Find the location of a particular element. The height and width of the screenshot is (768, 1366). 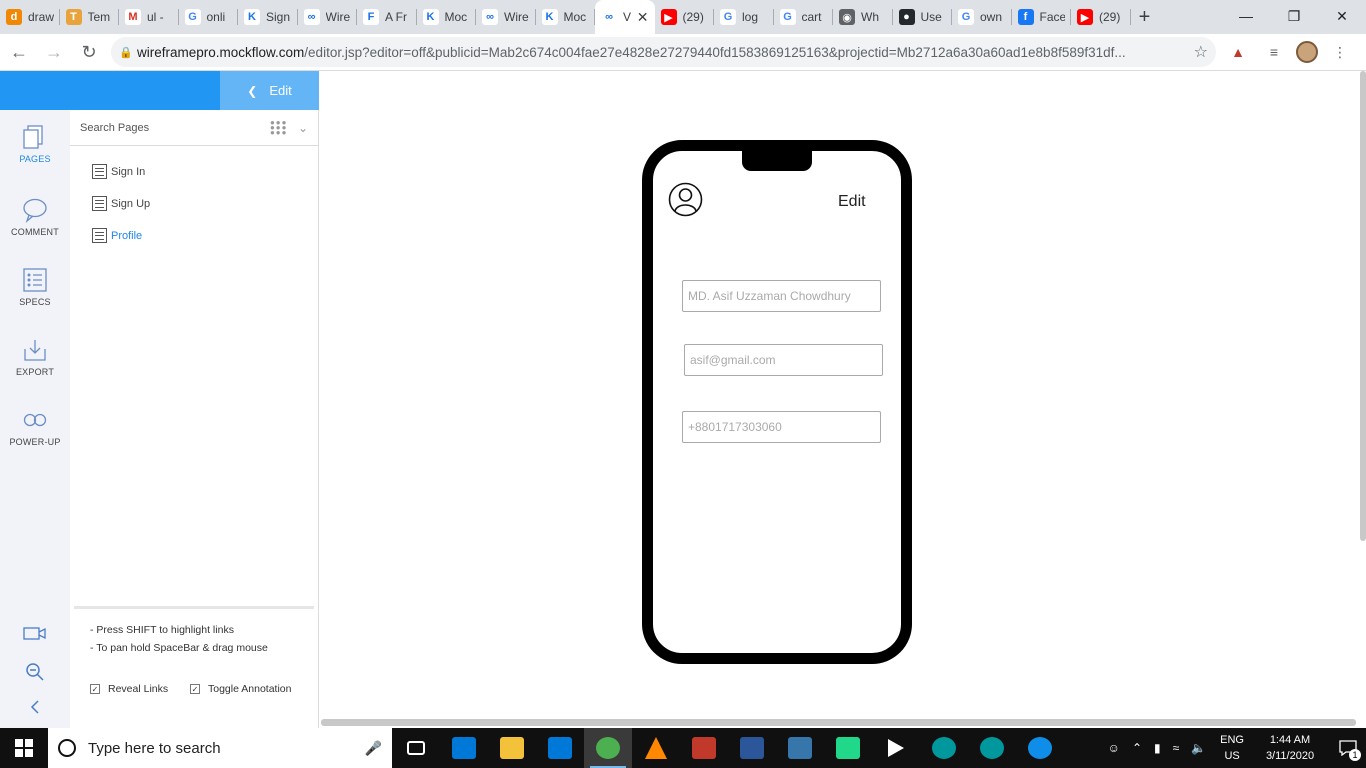

people-icon: ☺ is located at coordinates (1114, 748).